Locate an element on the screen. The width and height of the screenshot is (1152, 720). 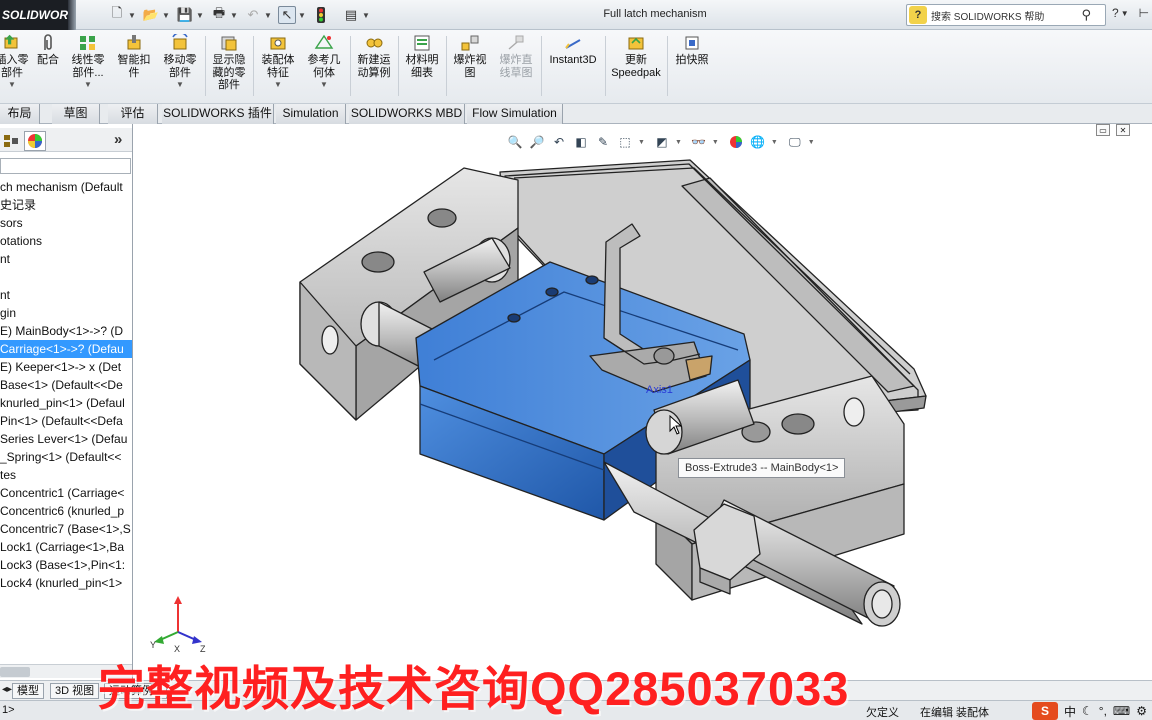
tree-item: sors is located at coordinates (66, 223).